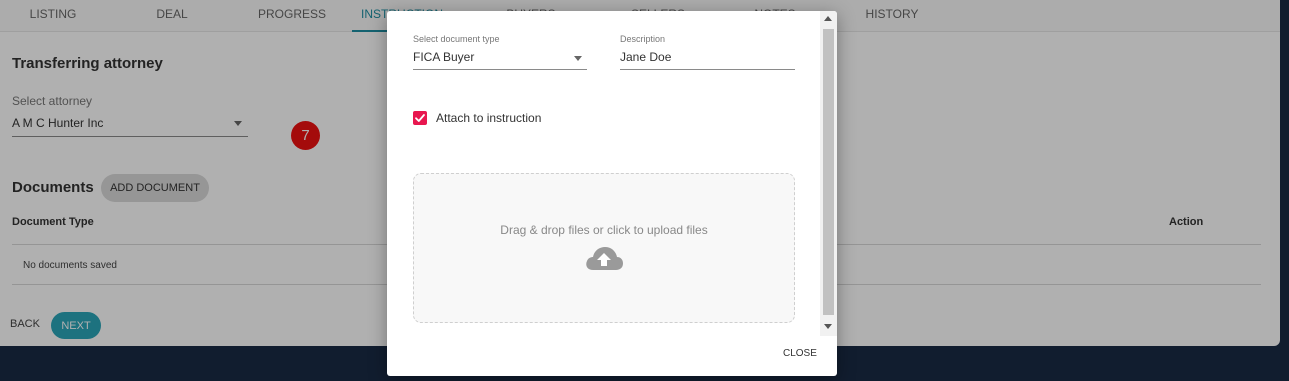 The image size is (1289, 381). What do you see at coordinates (488, 118) in the screenshot?
I see `attach-to-instruction-label: Attach to instruction` at bounding box center [488, 118].